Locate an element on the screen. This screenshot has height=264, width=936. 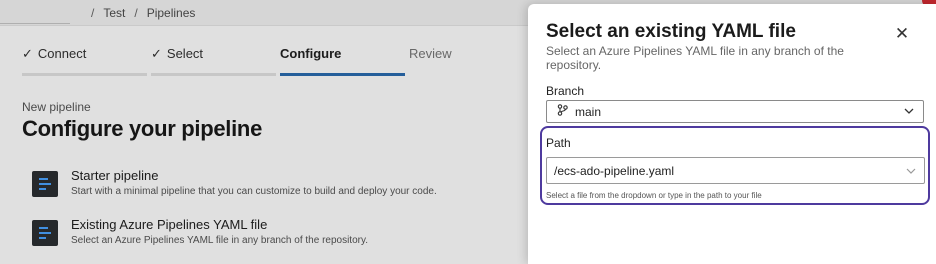
path-value: /ecs-ado-pipeline.yaml is located at coordinates (614, 170).